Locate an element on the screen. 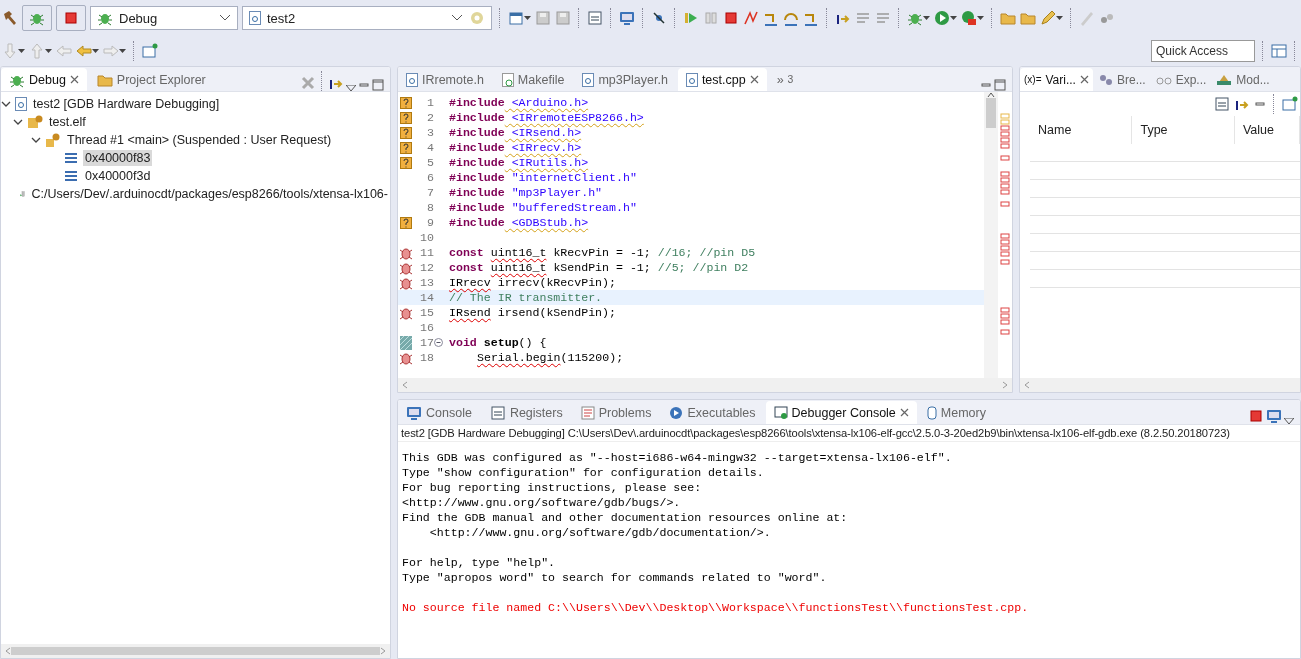  play-icon is located at coordinates (942, 18).